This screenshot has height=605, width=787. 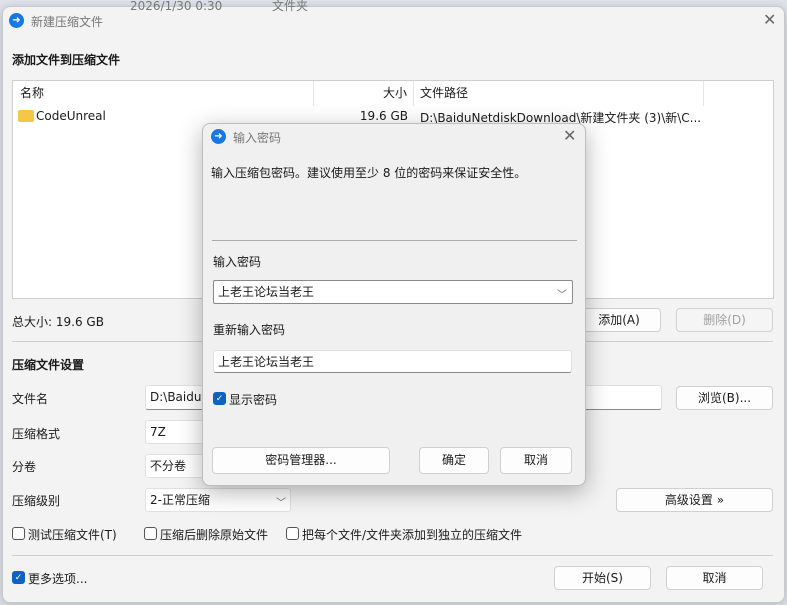 I want to click on filename-label: 文件名, so click(x=30, y=399).